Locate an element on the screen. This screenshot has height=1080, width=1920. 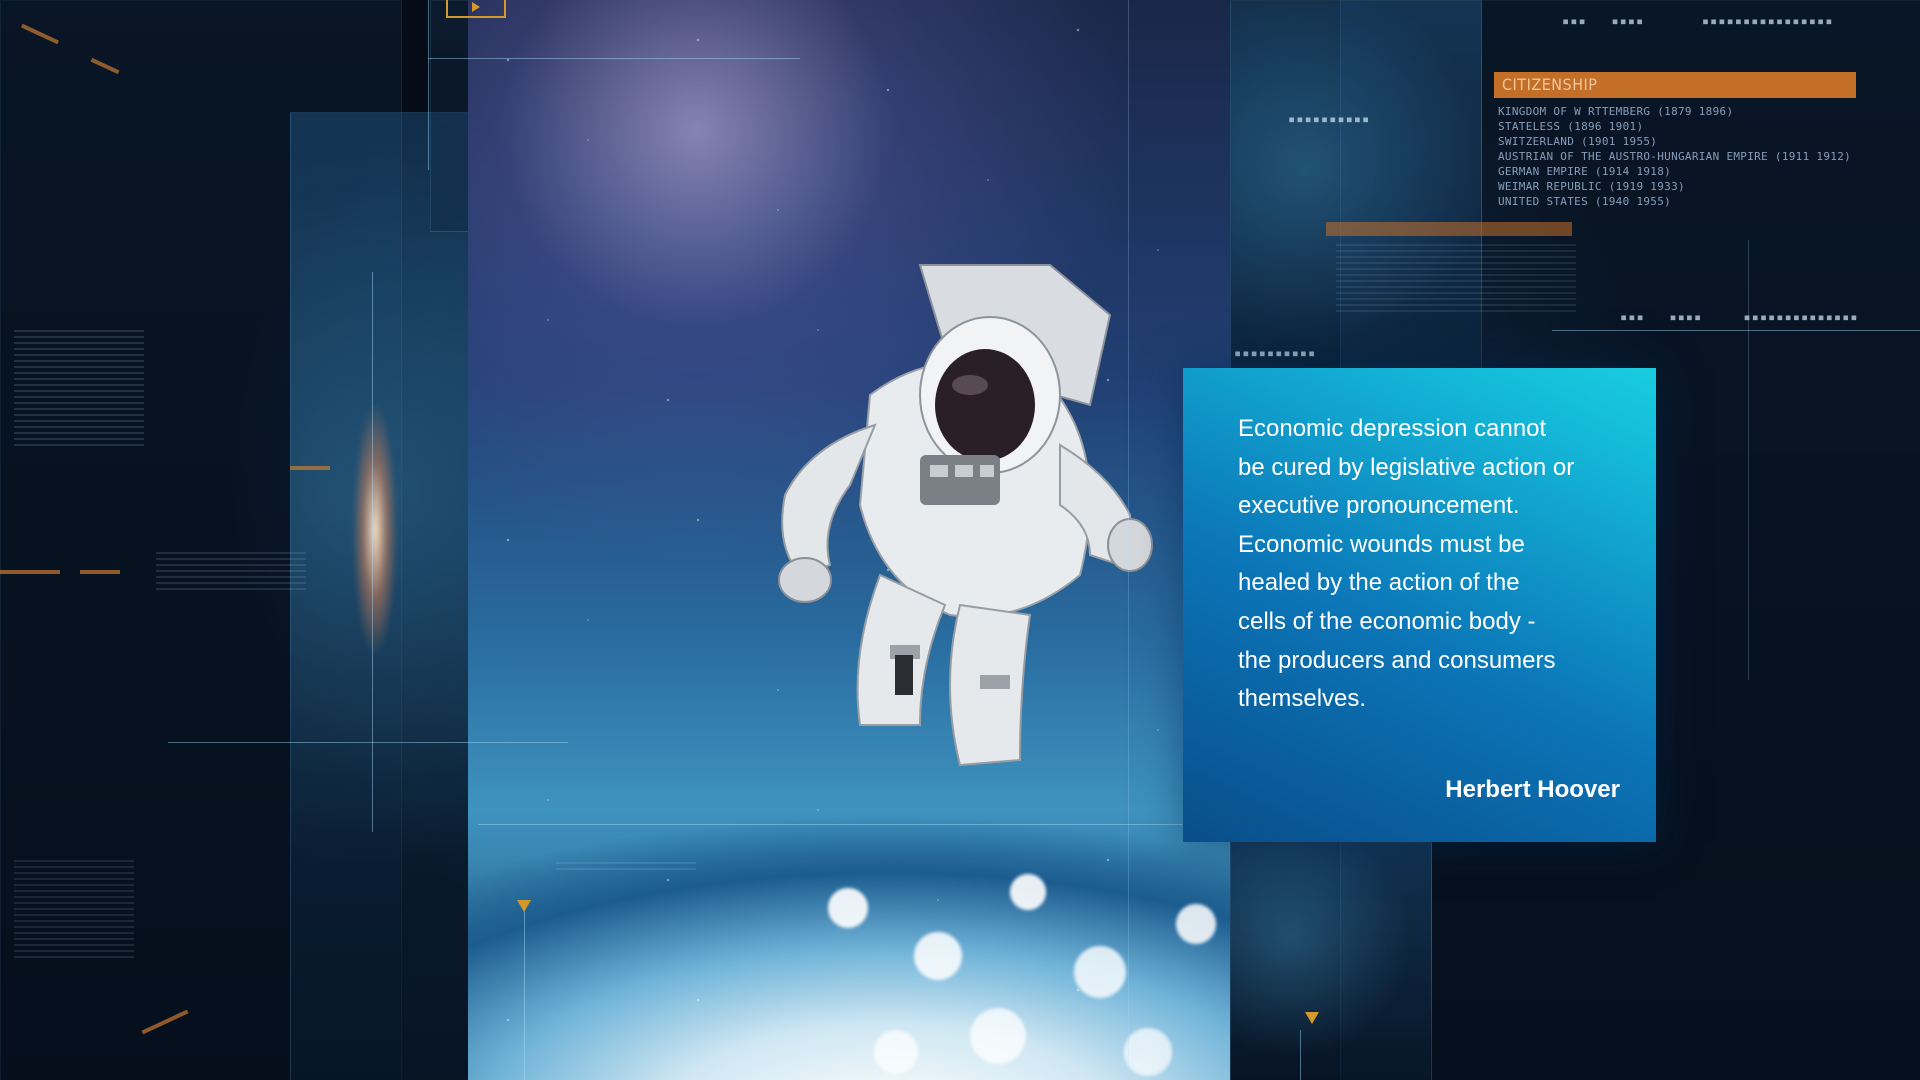
lens-flare is located at coordinates (375, 530).